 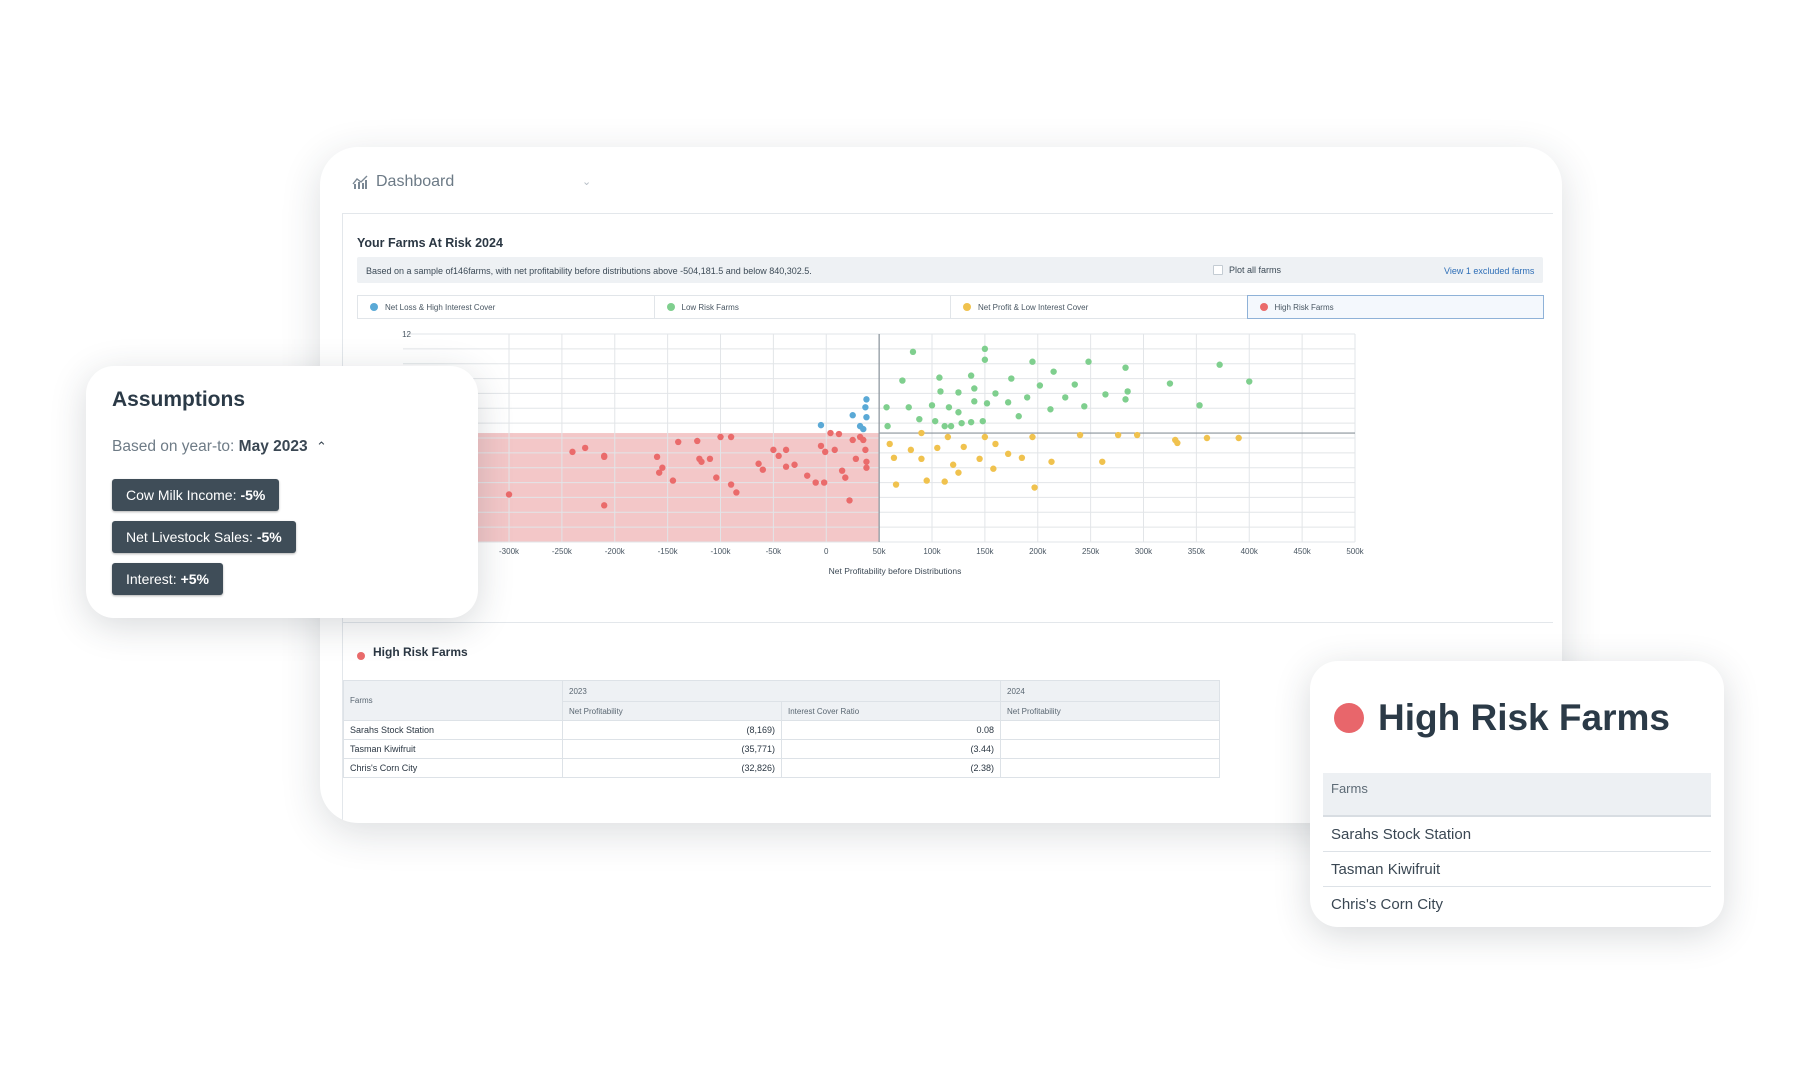 I want to click on interest-chip: Interest: +5%, so click(x=168, y=579).